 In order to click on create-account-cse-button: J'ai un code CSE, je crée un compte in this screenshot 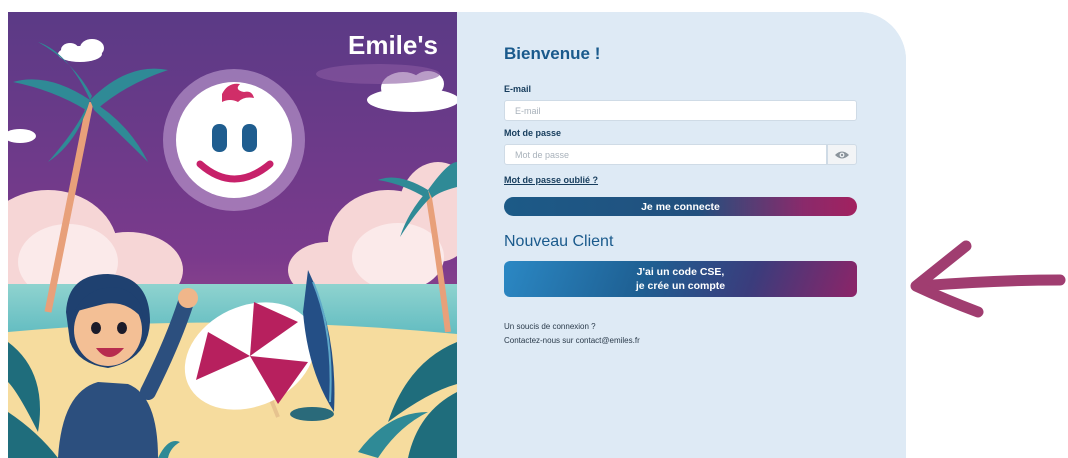, I will do `click(680, 279)`.